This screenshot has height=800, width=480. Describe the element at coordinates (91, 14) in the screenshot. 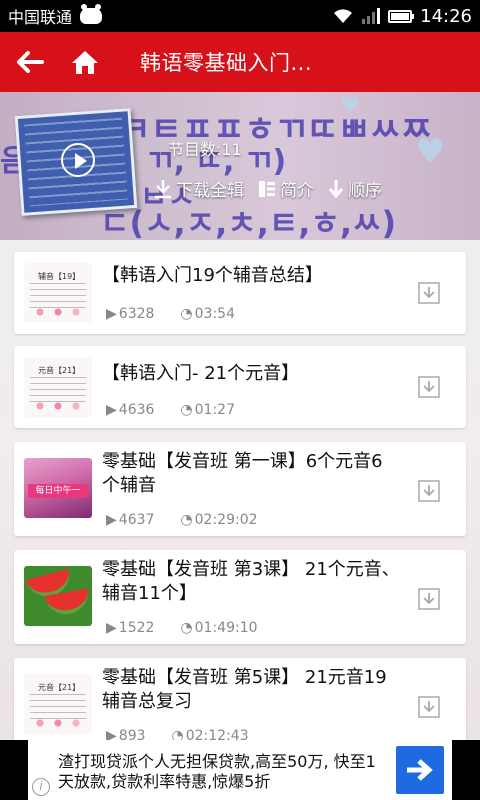

I see `notification-cat-icon` at that location.